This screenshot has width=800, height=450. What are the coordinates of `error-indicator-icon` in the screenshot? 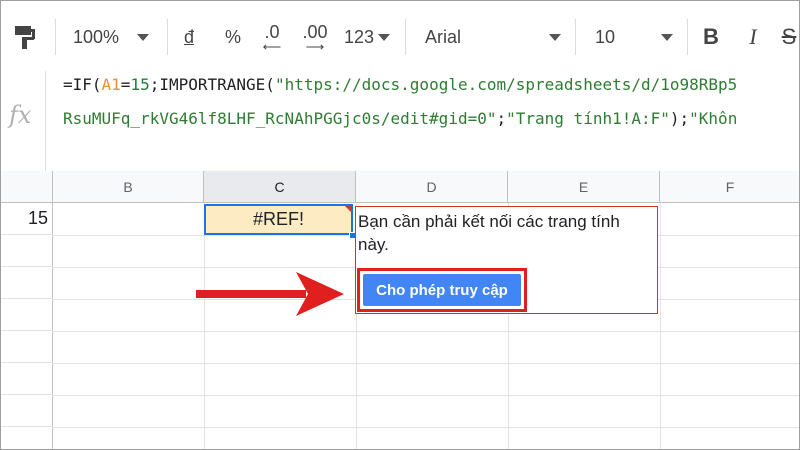 It's located at (348, 209).